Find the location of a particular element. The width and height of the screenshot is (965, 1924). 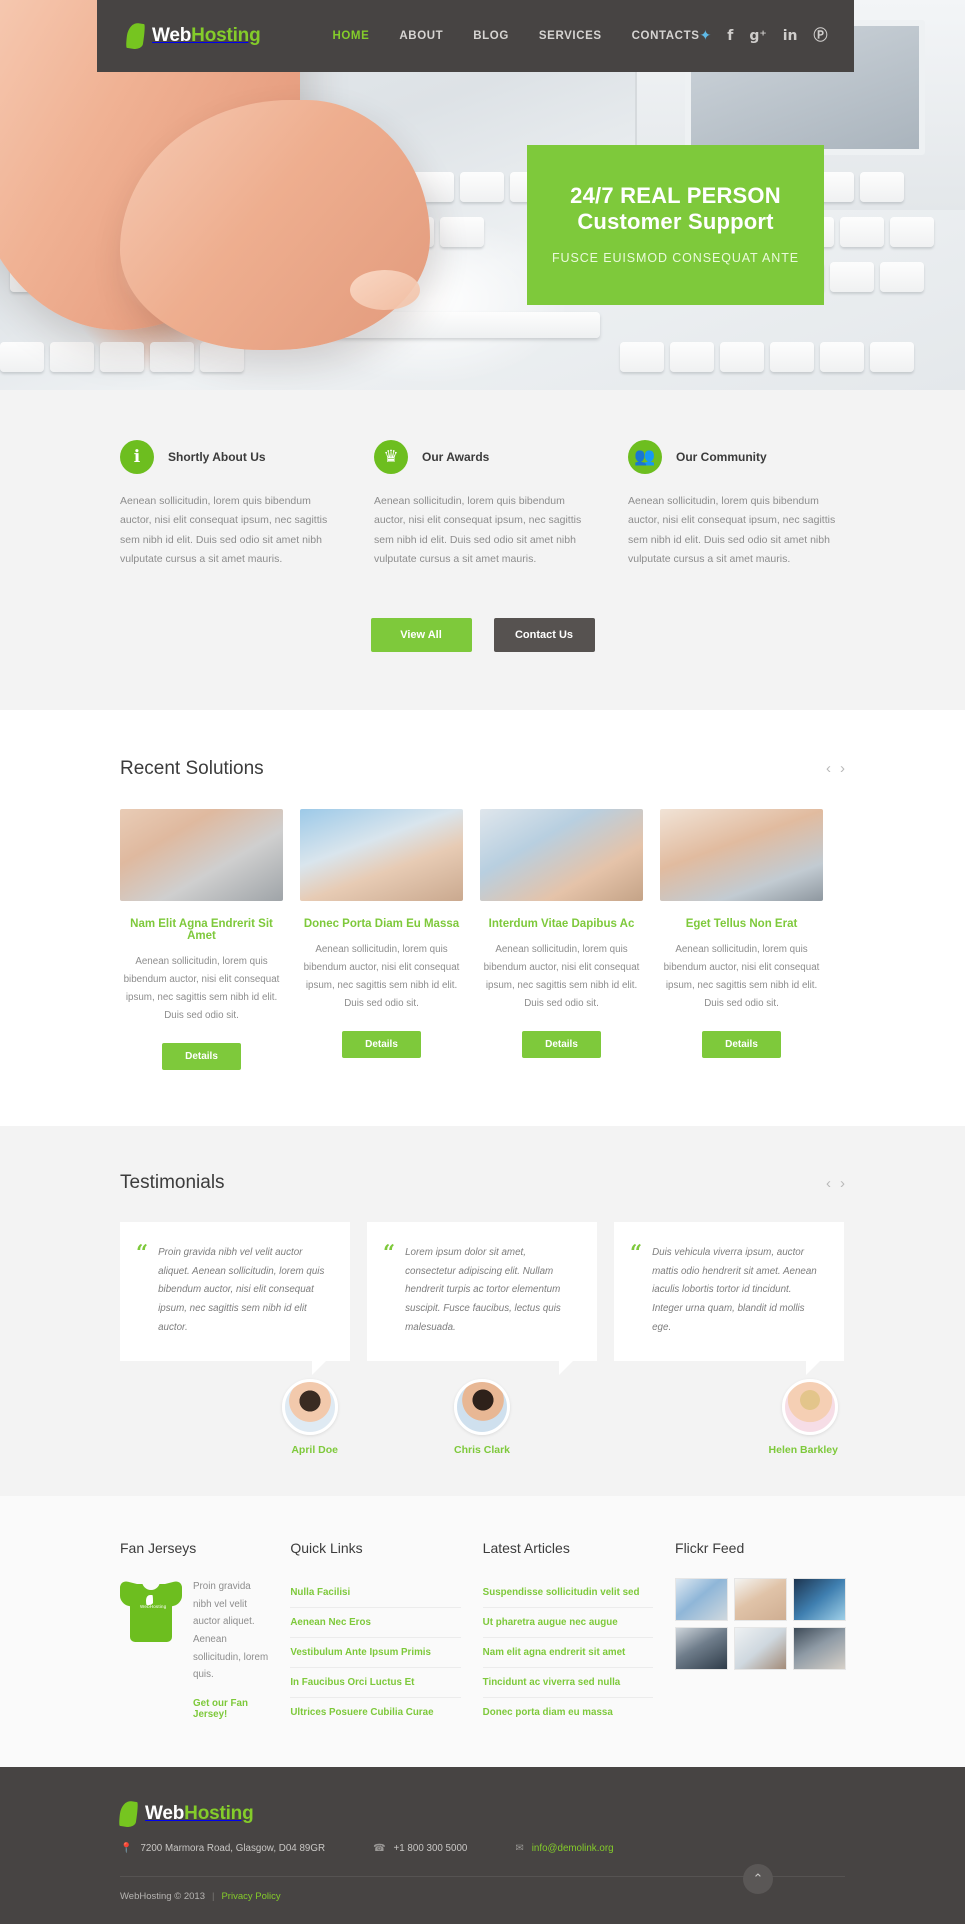

feature-title: Our Community is located at coordinates (721, 457).